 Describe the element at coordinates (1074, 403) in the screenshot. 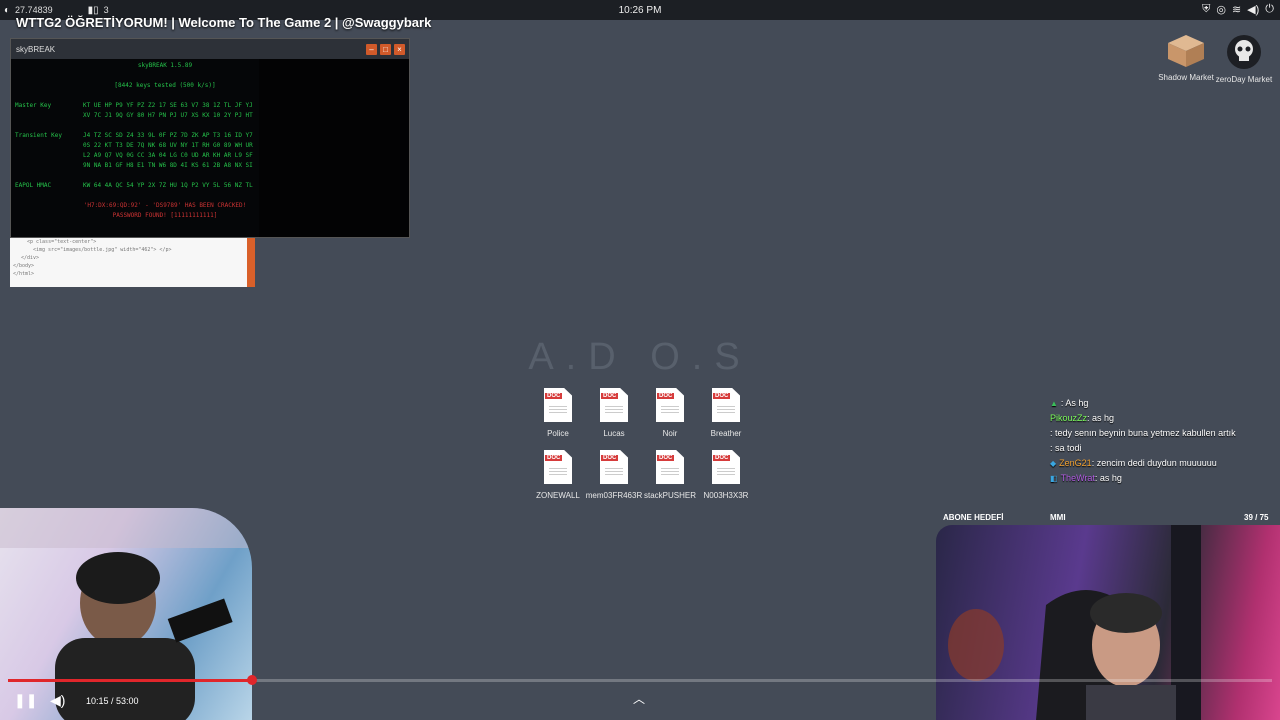

I see `chat-text: : As hg` at that location.